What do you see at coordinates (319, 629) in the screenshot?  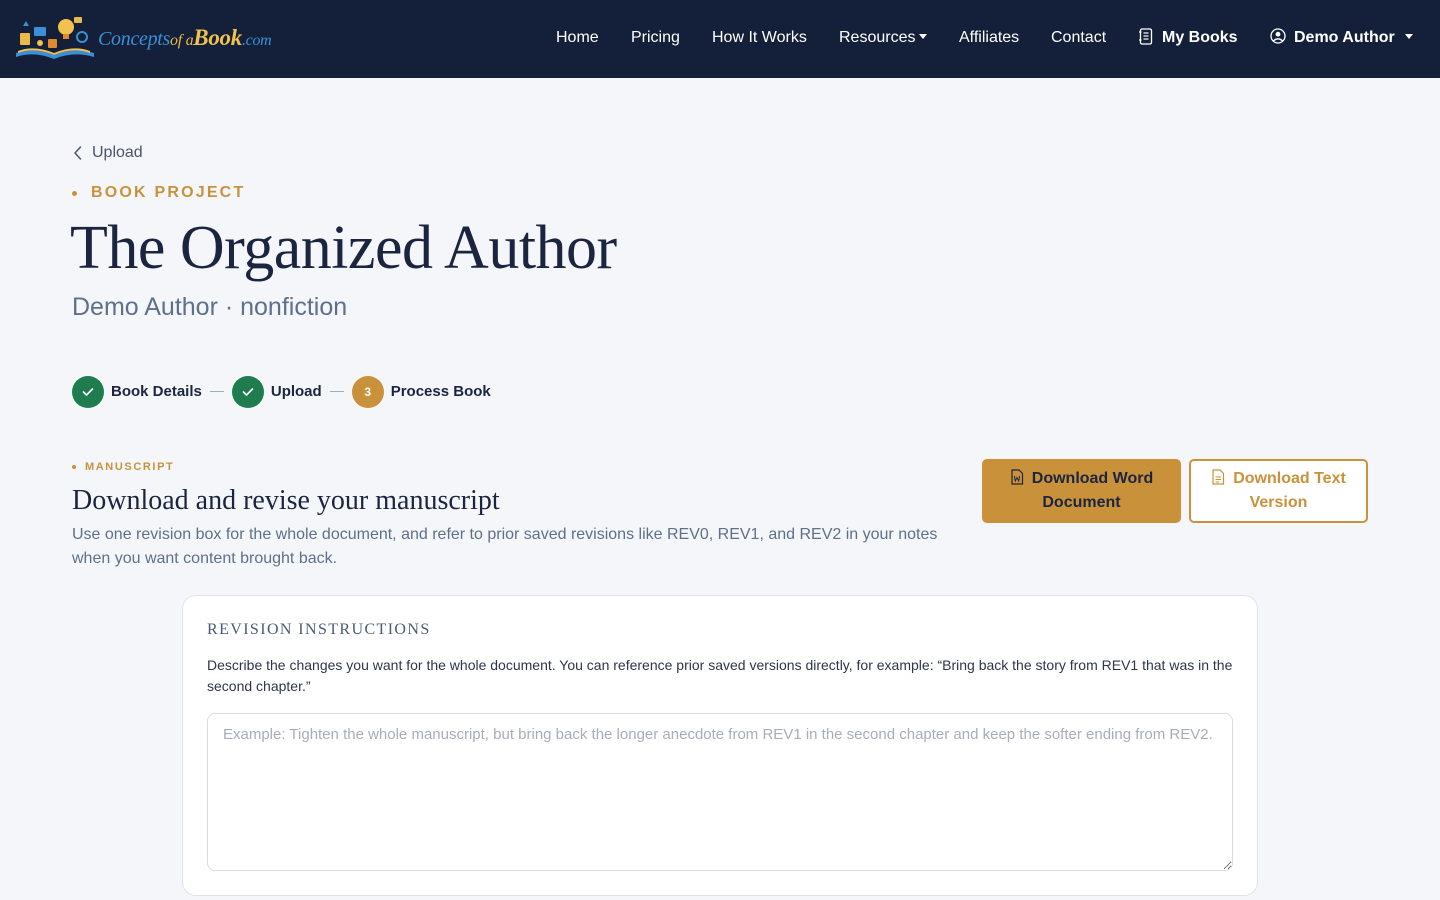 I see `revision-card-title: REVISION INSTRUCTIONS` at bounding box center [319, 629].